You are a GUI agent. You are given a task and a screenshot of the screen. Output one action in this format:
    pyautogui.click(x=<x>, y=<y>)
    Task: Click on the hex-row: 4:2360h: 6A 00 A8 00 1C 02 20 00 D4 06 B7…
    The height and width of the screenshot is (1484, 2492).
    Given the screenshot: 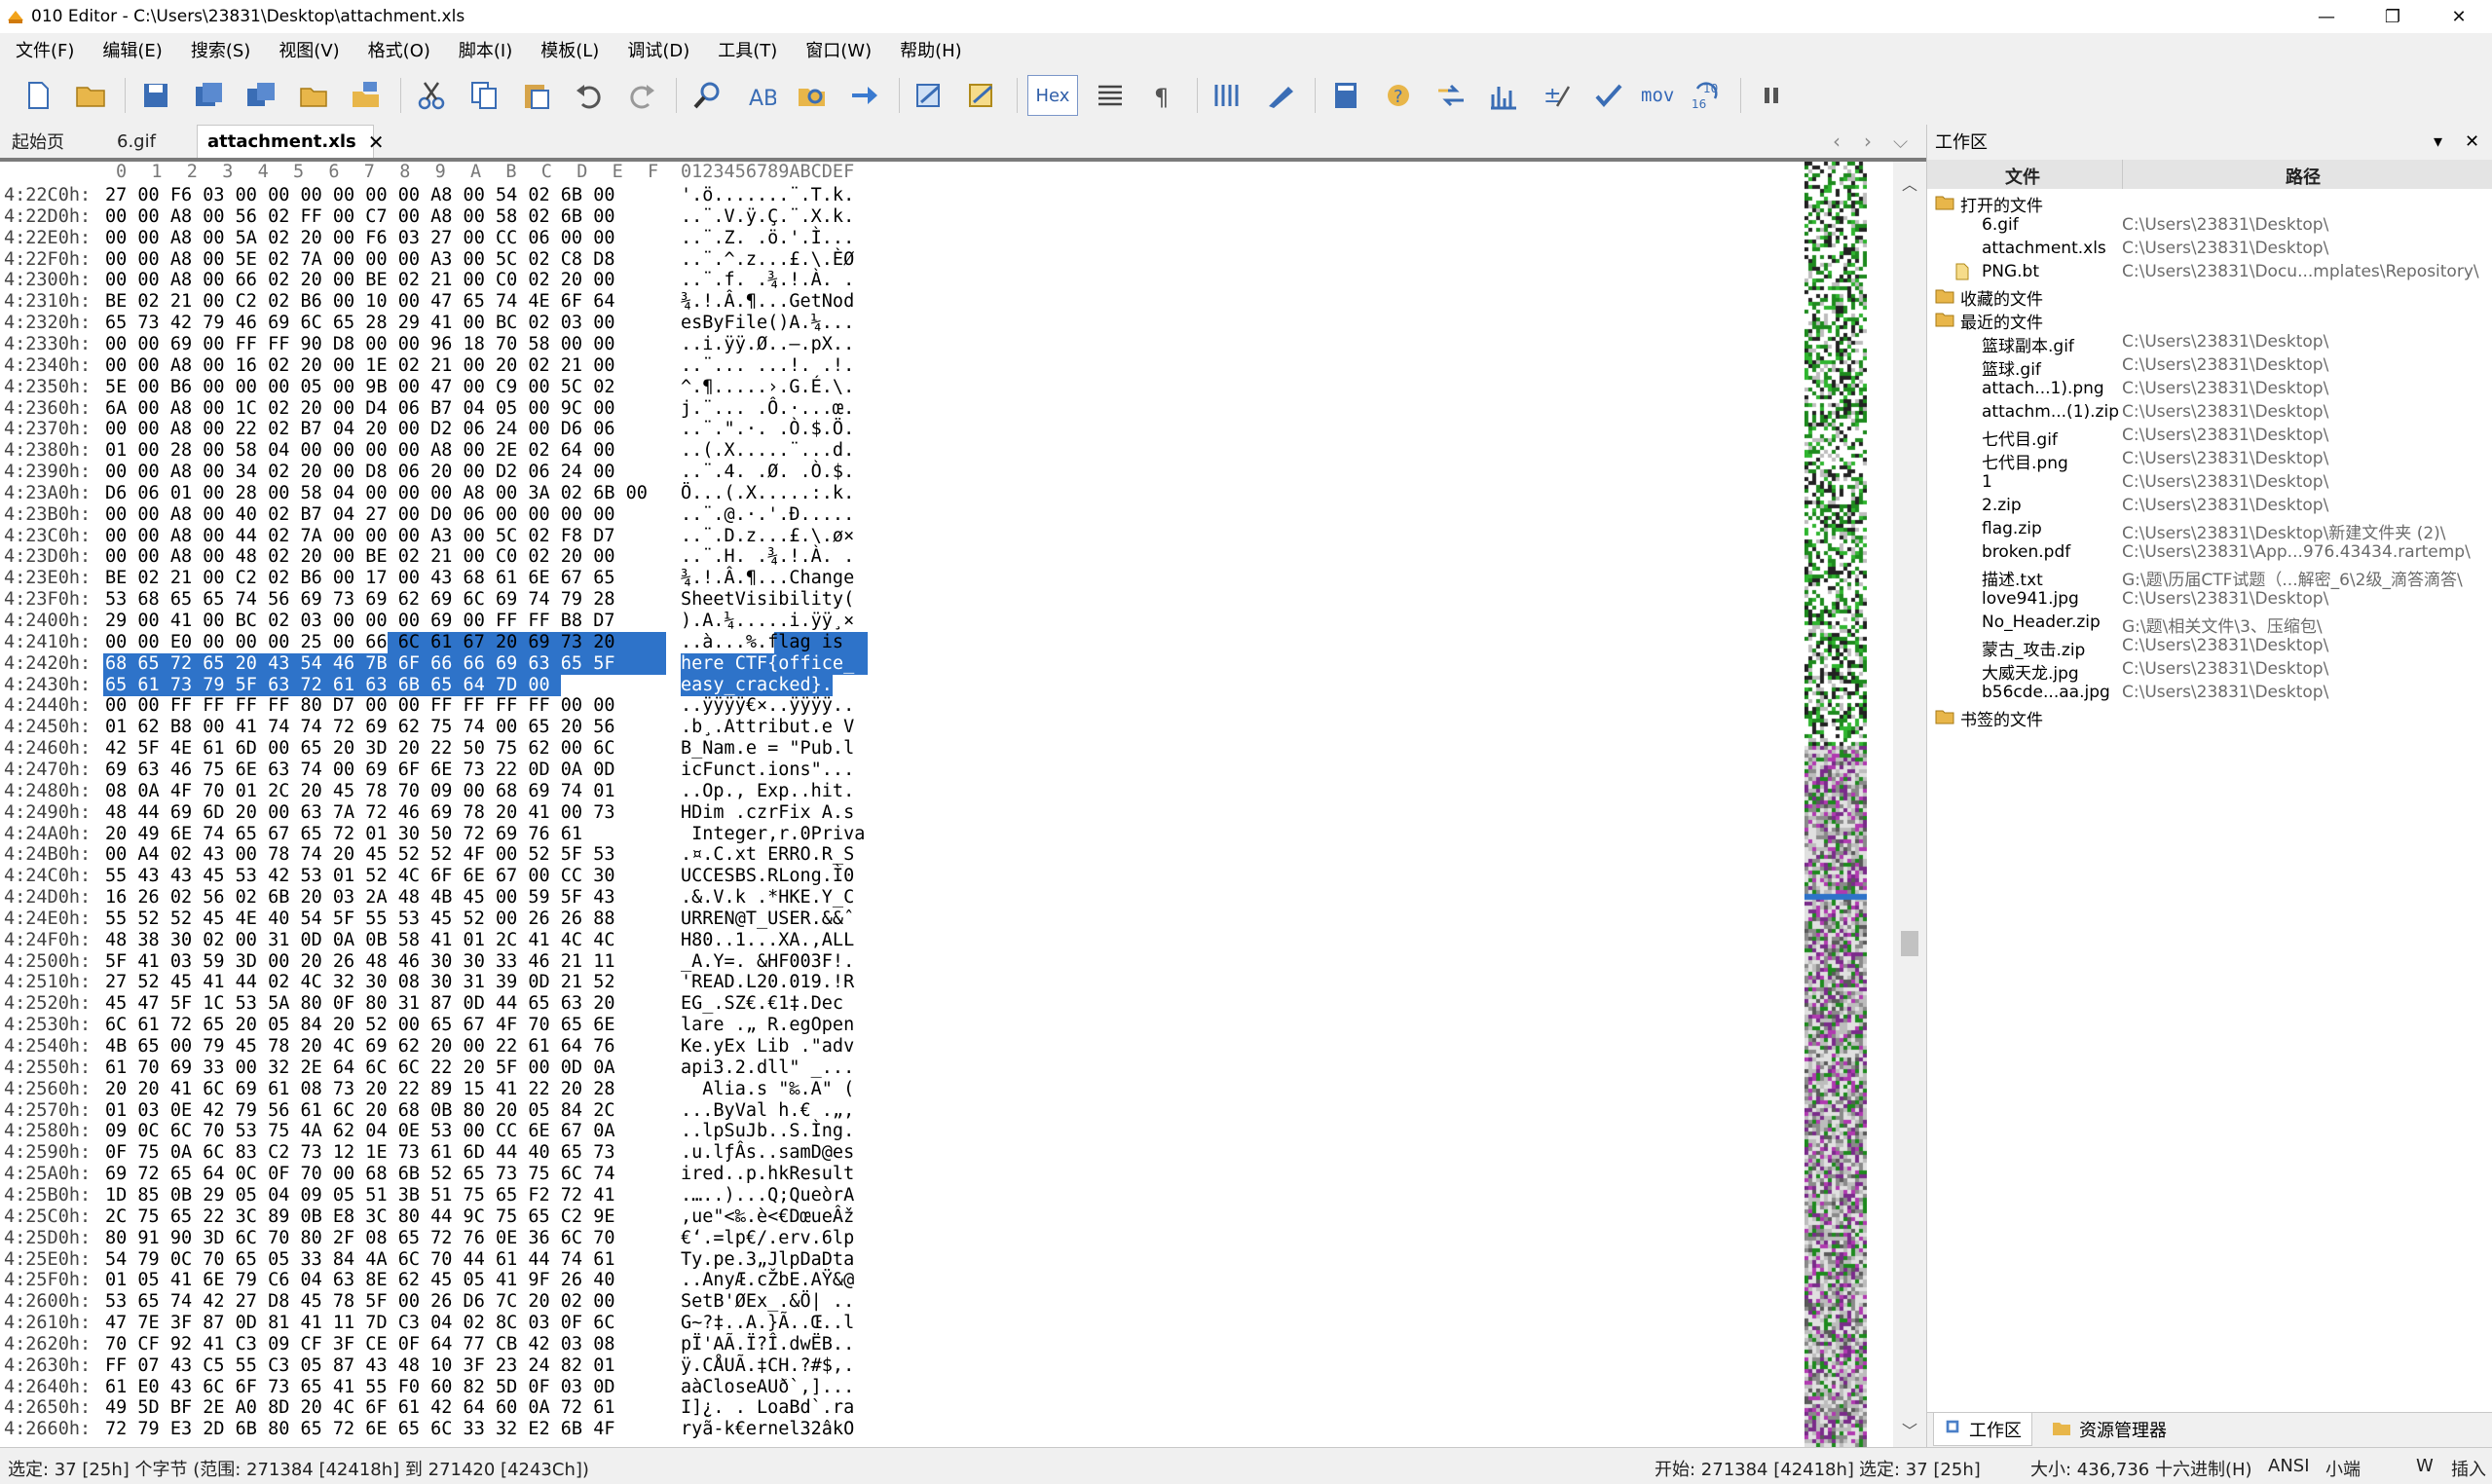 What is the action you would take?
    pyautogui.click(x=438, y=409)
    